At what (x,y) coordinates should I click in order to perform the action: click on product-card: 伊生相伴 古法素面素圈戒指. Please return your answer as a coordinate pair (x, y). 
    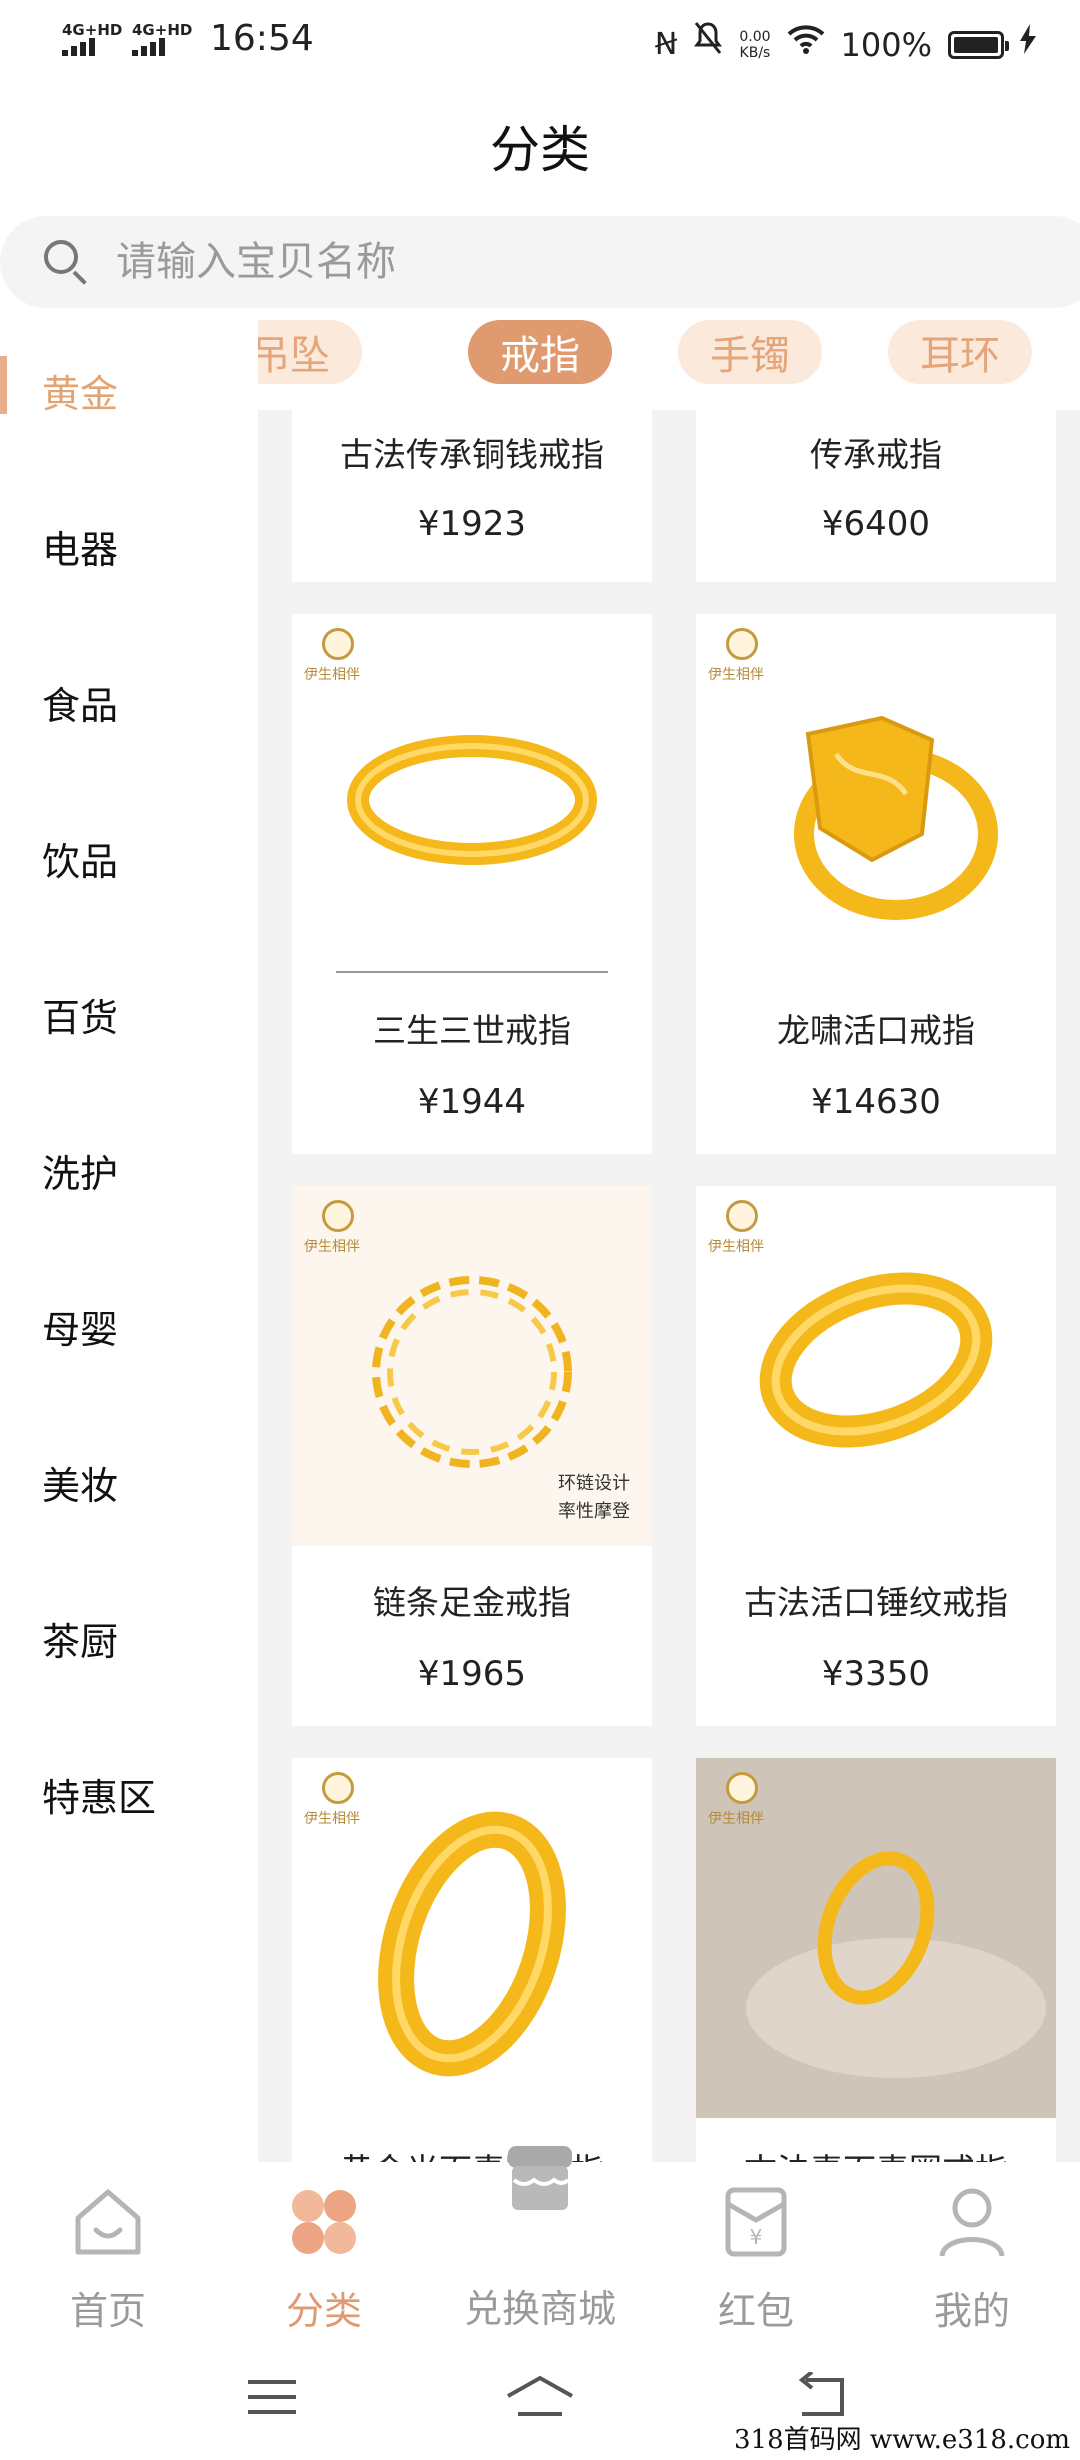
    Looking at the image, I should click on (876, 1960).